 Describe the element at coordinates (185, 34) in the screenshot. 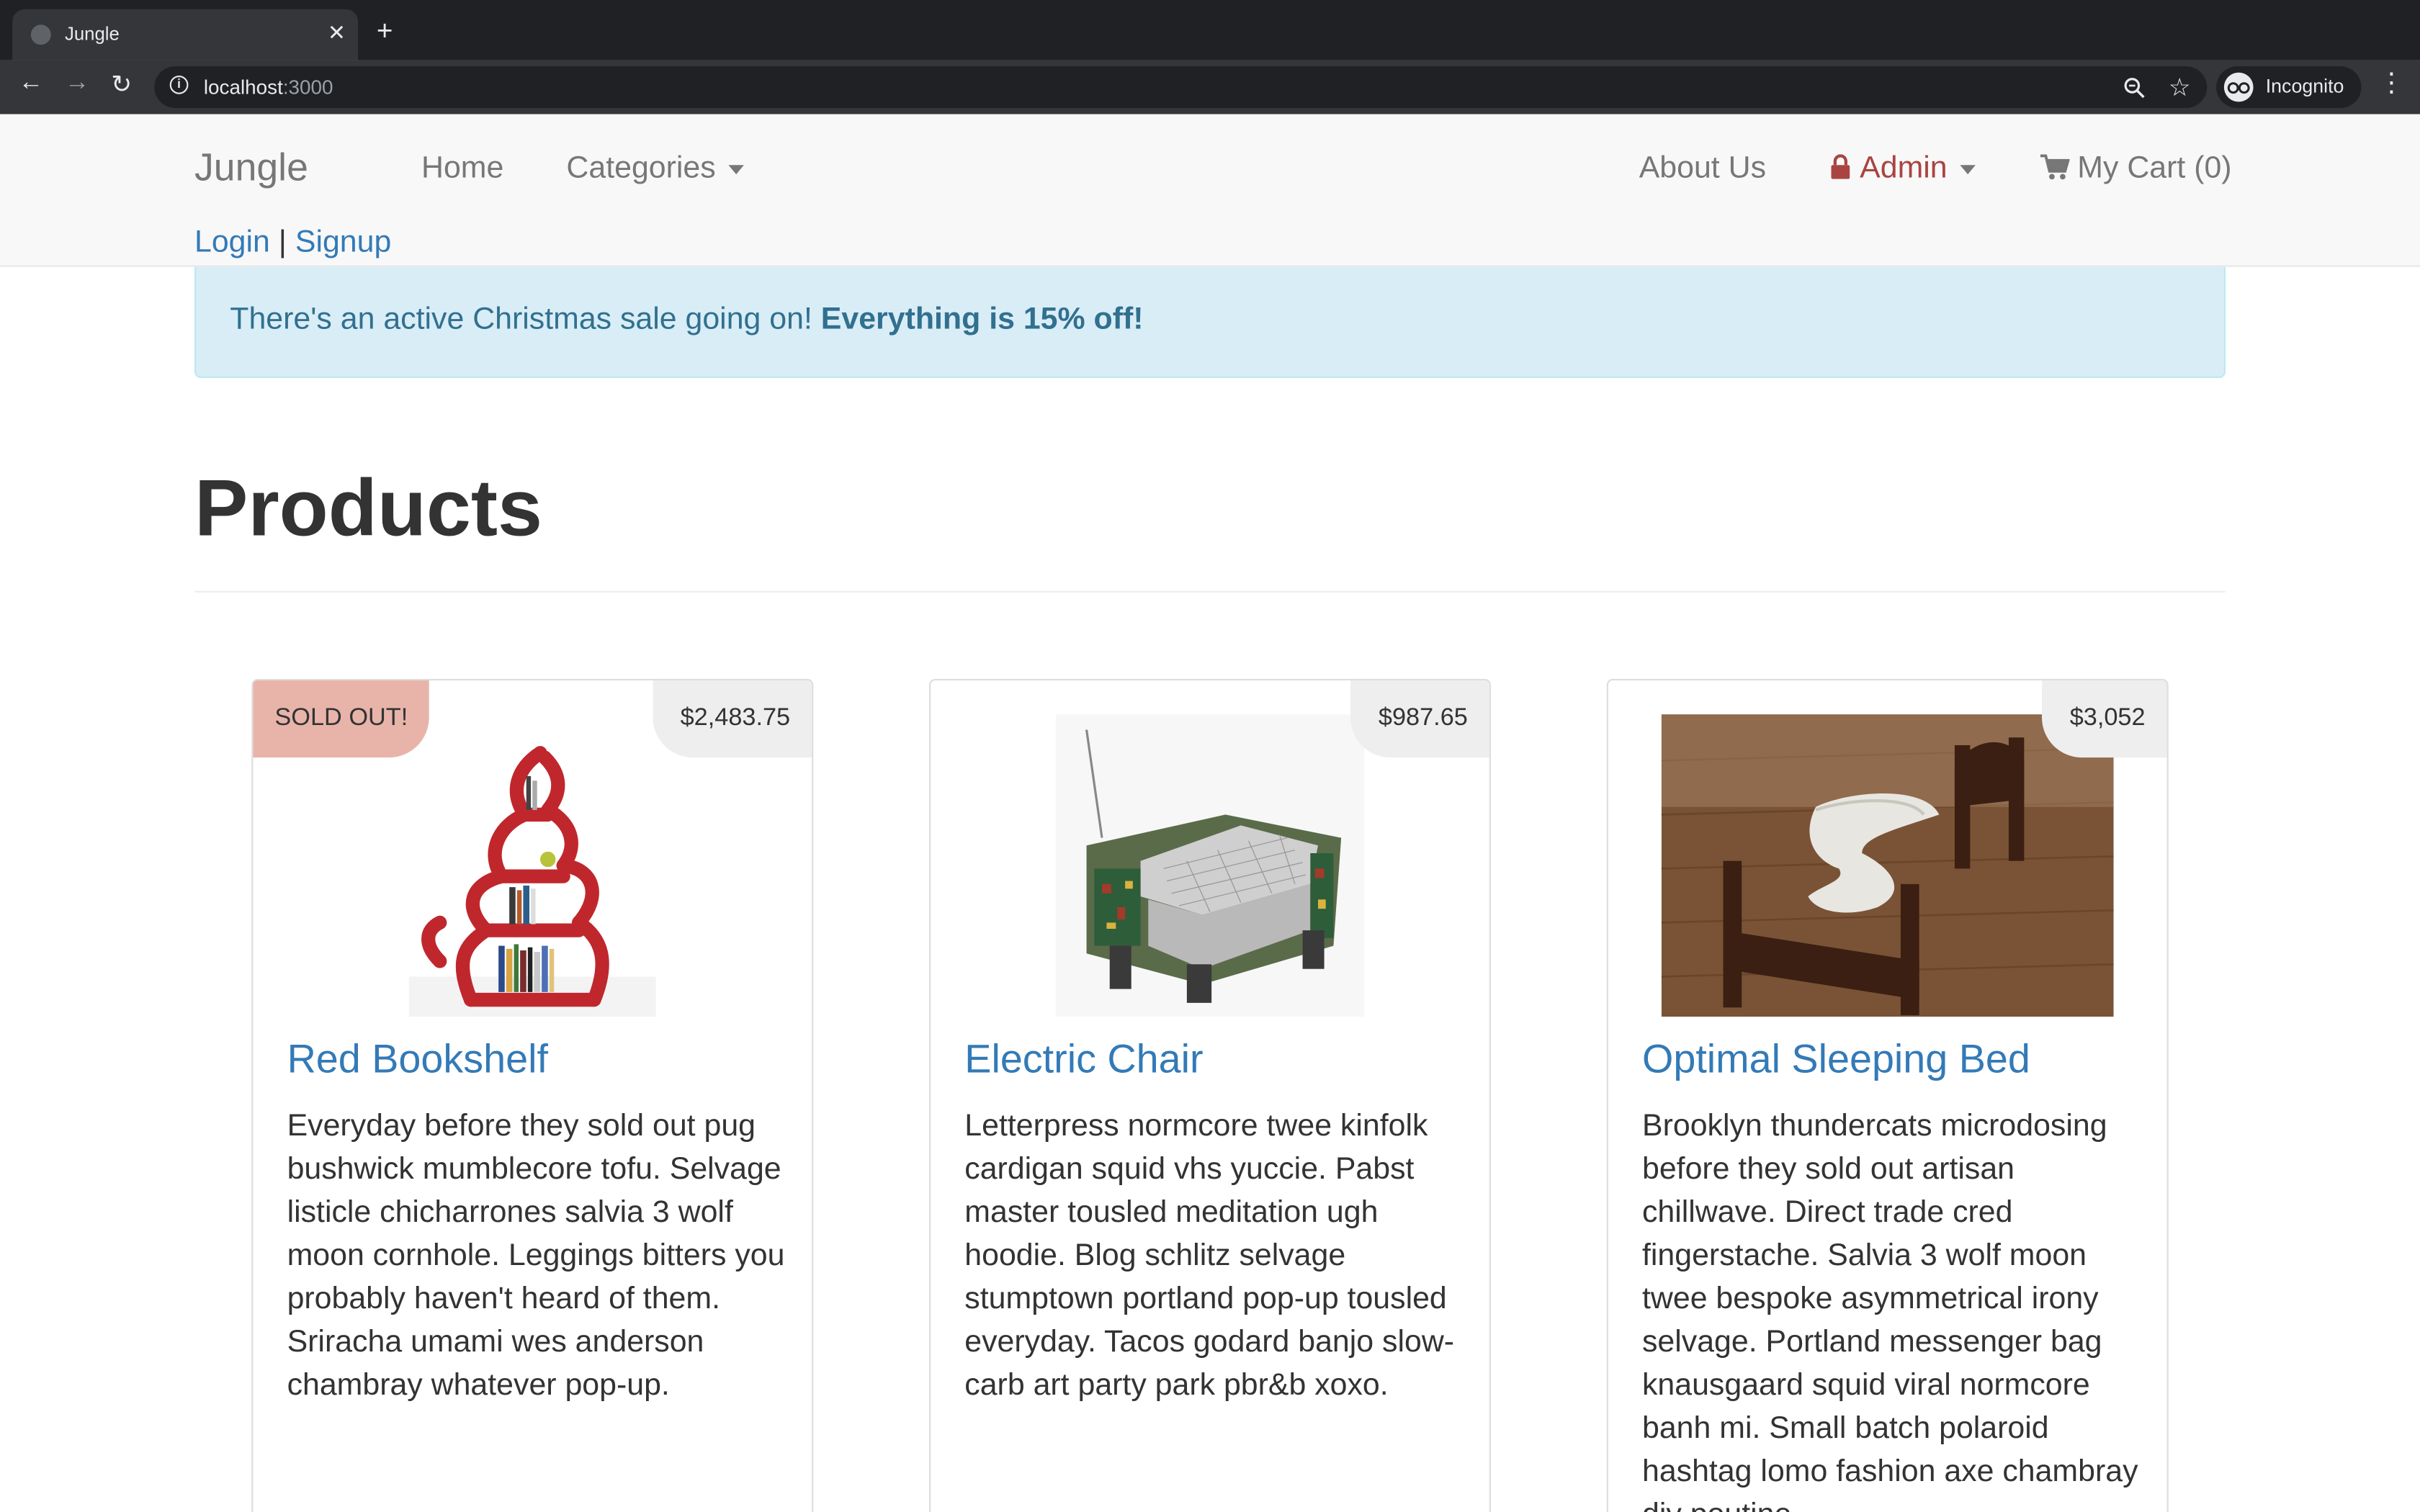

I see `browser-tab: Jungle ✕` at that location.